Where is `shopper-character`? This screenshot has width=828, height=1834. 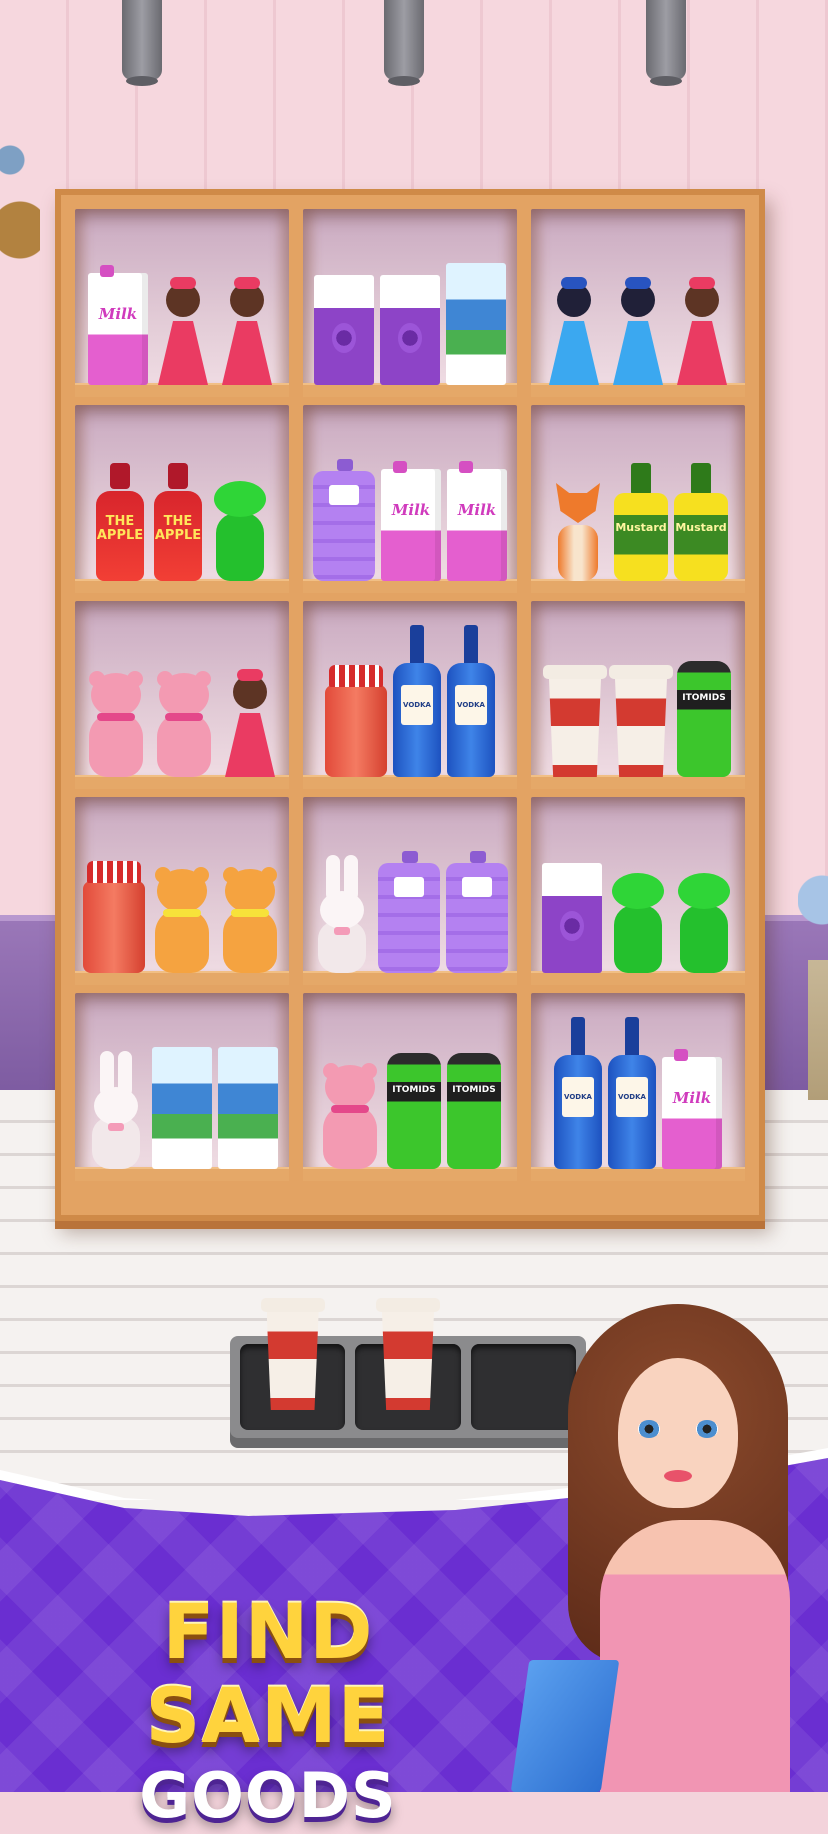 shopper-character is located at coordinates (669, 1546).